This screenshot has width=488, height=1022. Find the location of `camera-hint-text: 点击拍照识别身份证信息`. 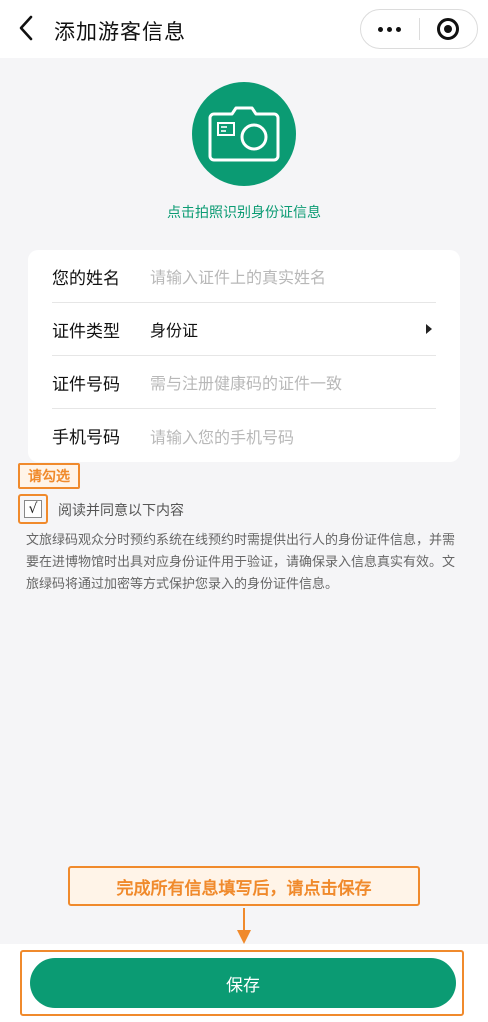

camera-hint-text: 点击拍照识别身份证信息 is located at coordinates (244, 212).